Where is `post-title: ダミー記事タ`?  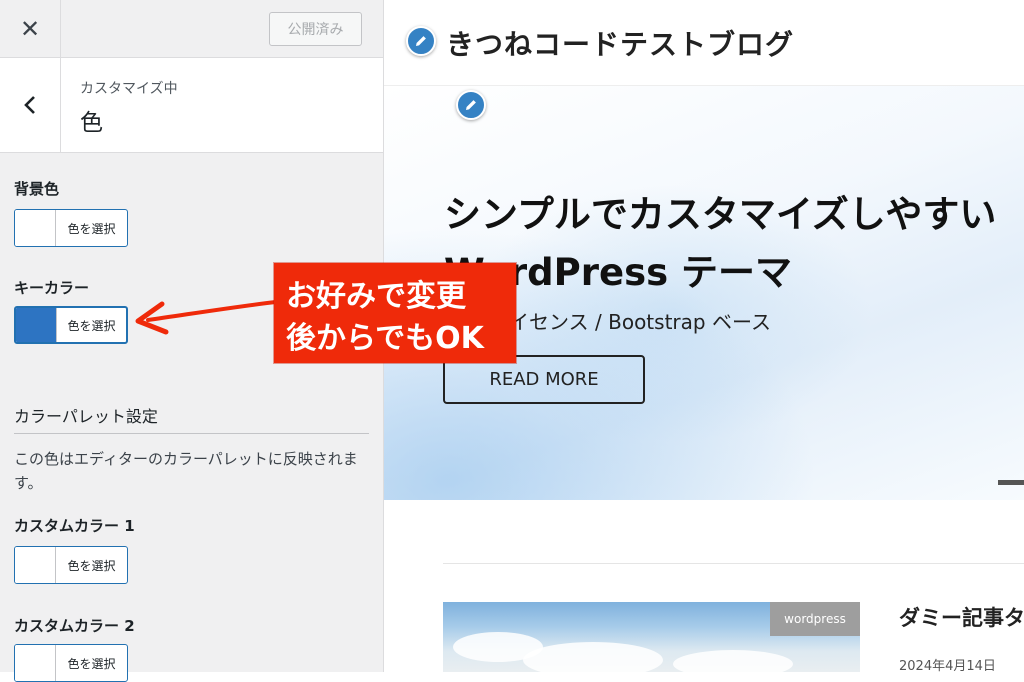 post-title: ダミー記事タ is located at coordinates (961, 617).